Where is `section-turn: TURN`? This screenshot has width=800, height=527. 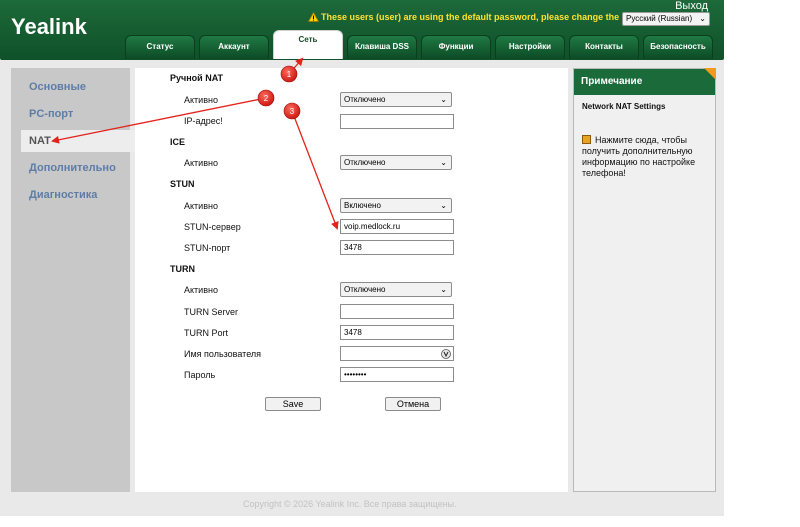
section-turn: TURN is located at coordinates (182, 269).